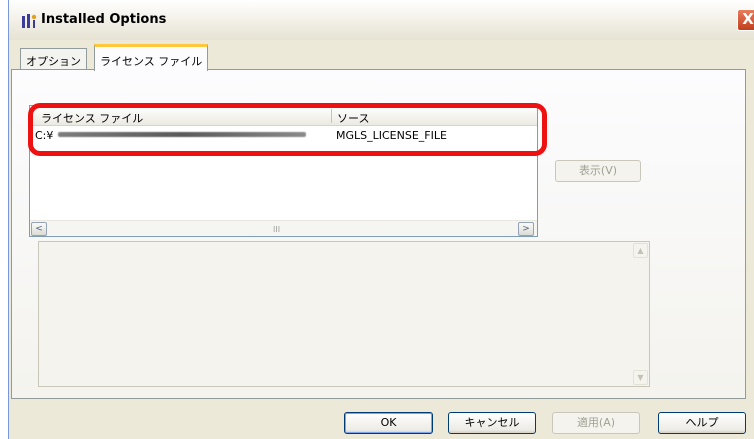 This screenshot has height=439, width=754. I want to click on app-icon, so click(29, 21).